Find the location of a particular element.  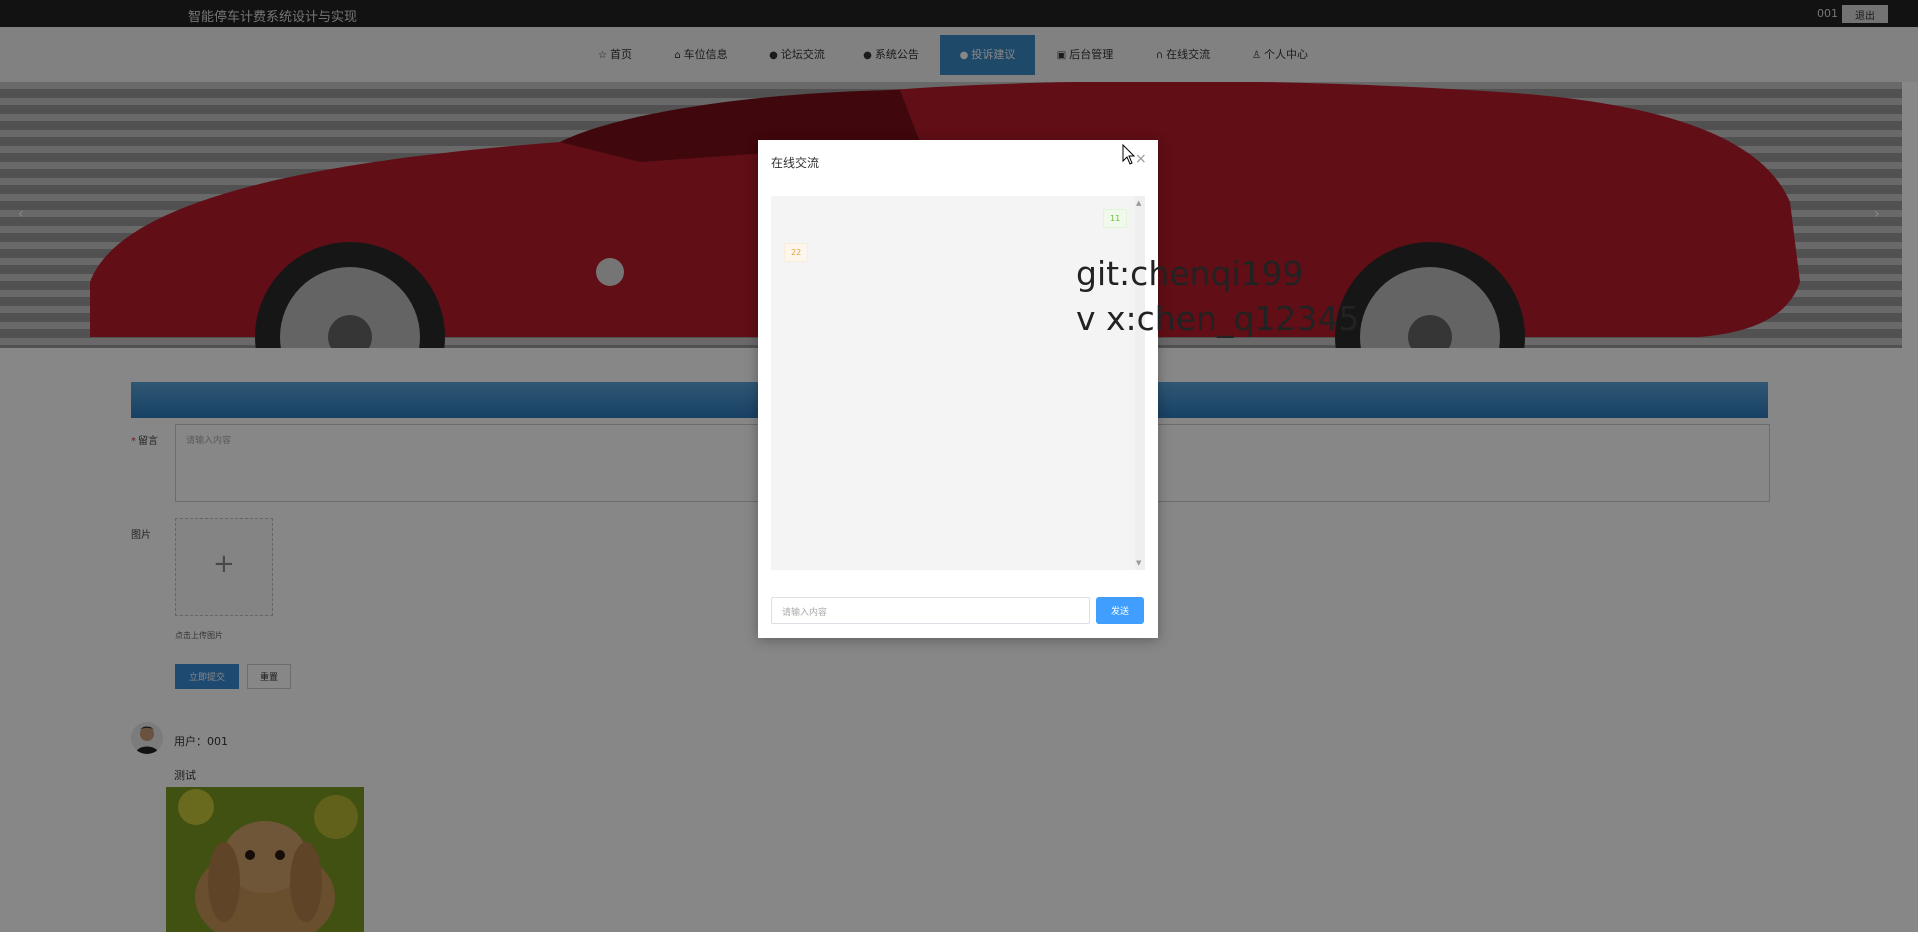

send-button: 发送 is located at coordinates (1120, 610).